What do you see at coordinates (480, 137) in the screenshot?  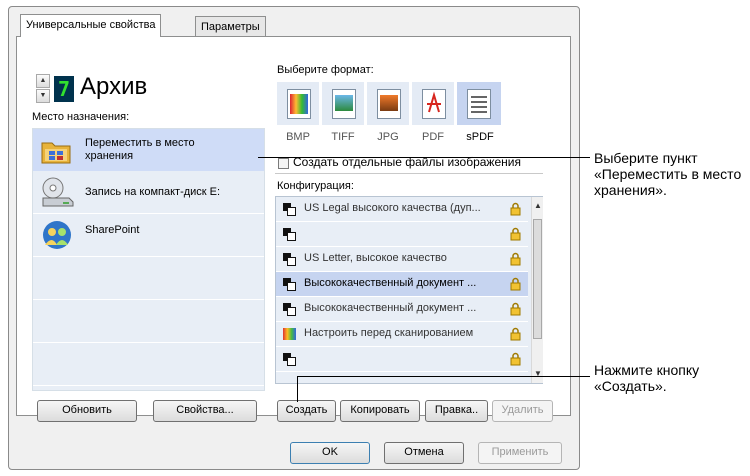 I see `format-label-spdf: sPDF` at bounding box center [480, 137].